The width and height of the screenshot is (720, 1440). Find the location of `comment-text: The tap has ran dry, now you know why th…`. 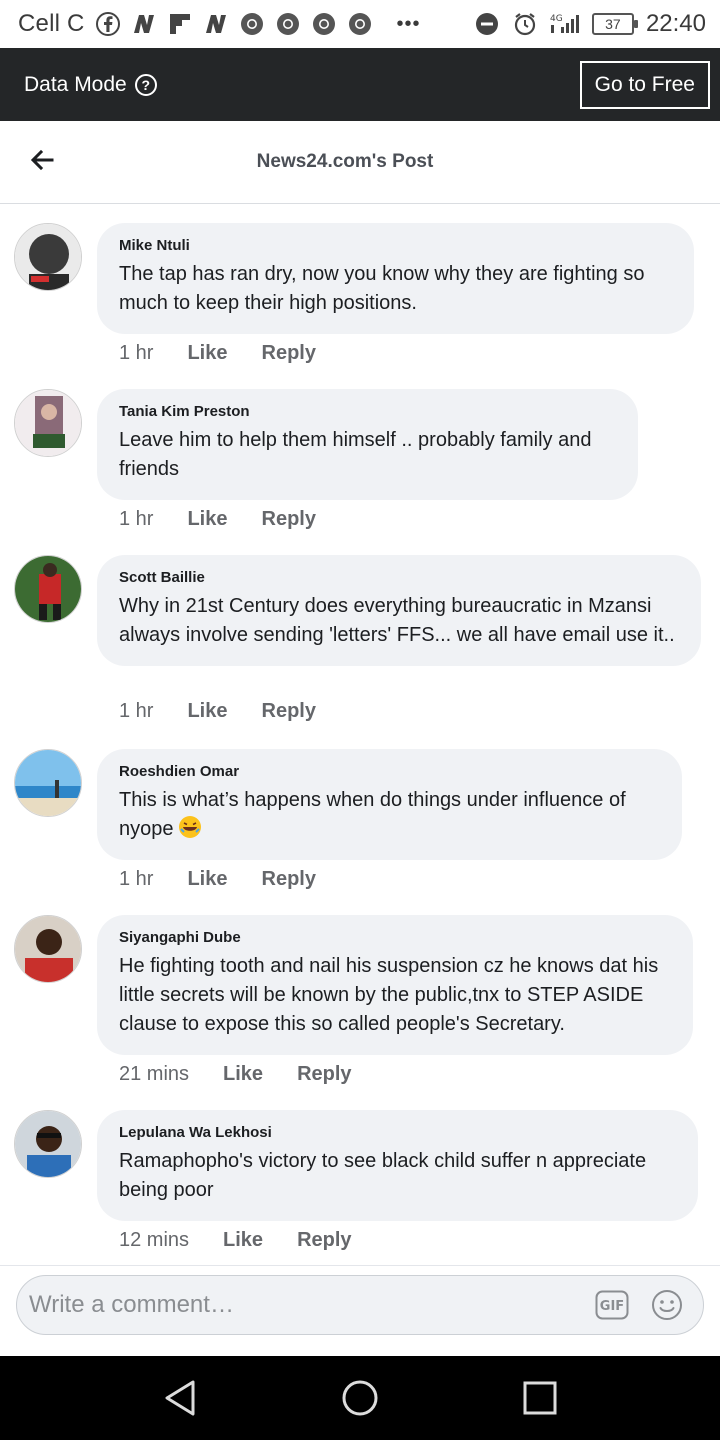

comment-text: The tap has ran dry, now you know why th… is located at coordinates (382, 288).